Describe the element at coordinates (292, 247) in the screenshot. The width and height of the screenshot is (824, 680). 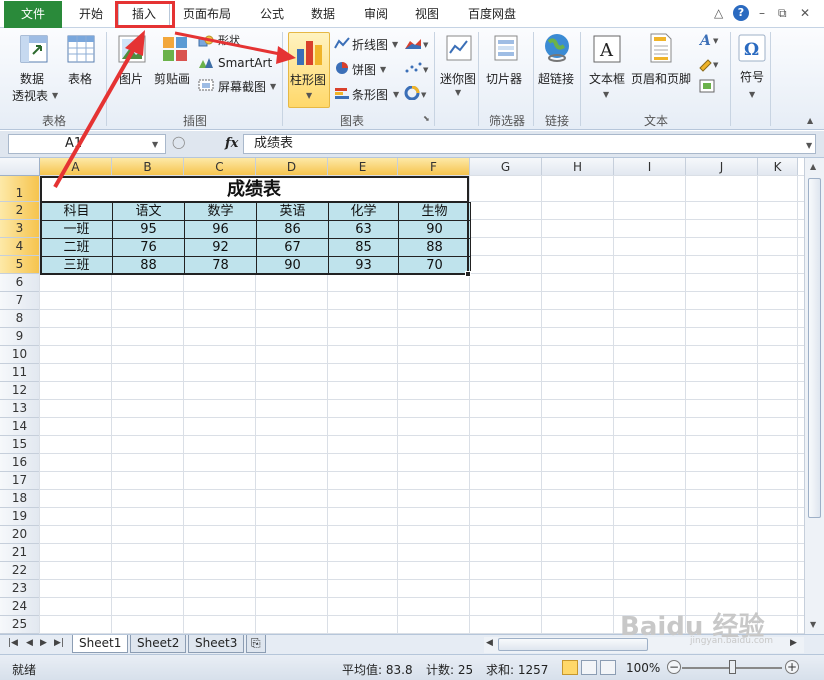
I see `table-data-cell: 67` at that location.